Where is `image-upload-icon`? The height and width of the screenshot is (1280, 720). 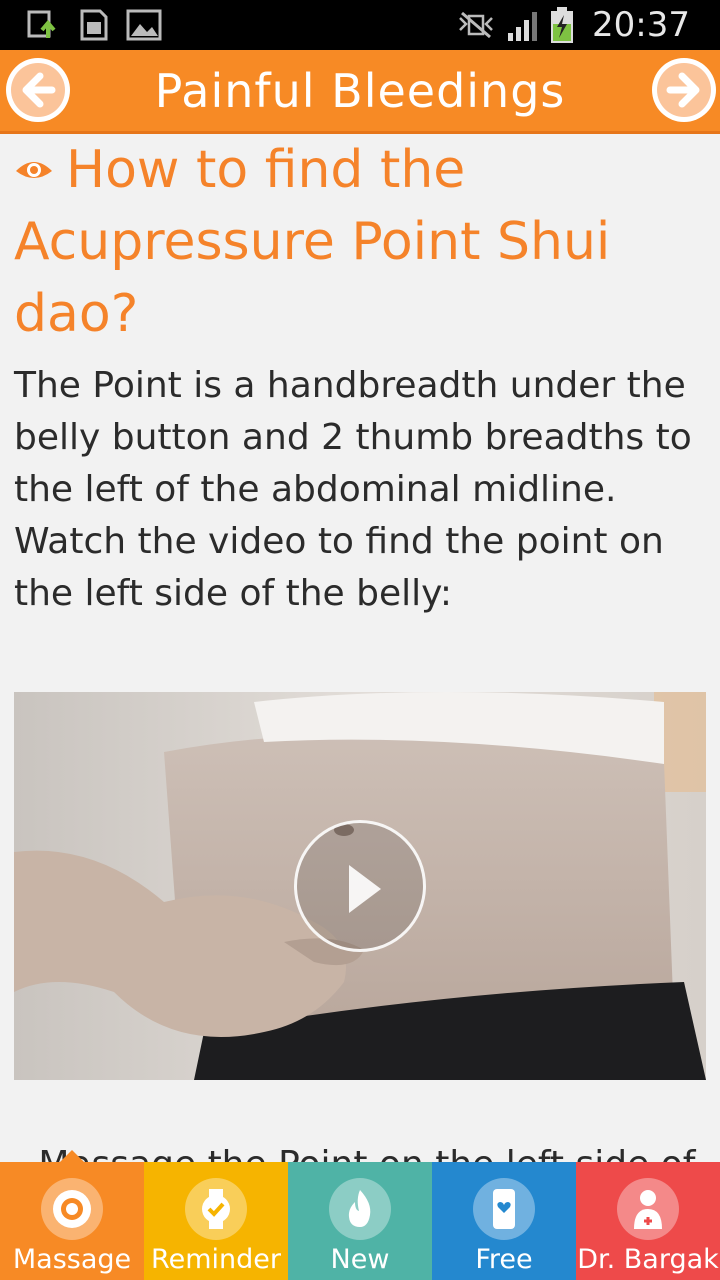
image-upload-icon is located at coordinates (41, 24).